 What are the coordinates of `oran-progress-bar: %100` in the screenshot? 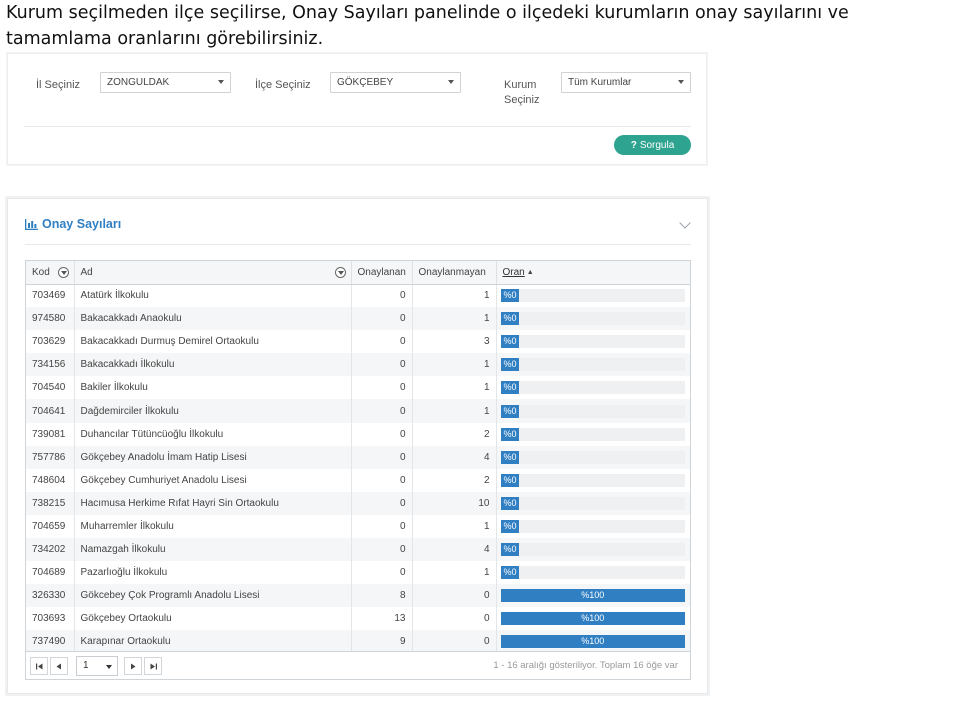 It's located at (592, 619).